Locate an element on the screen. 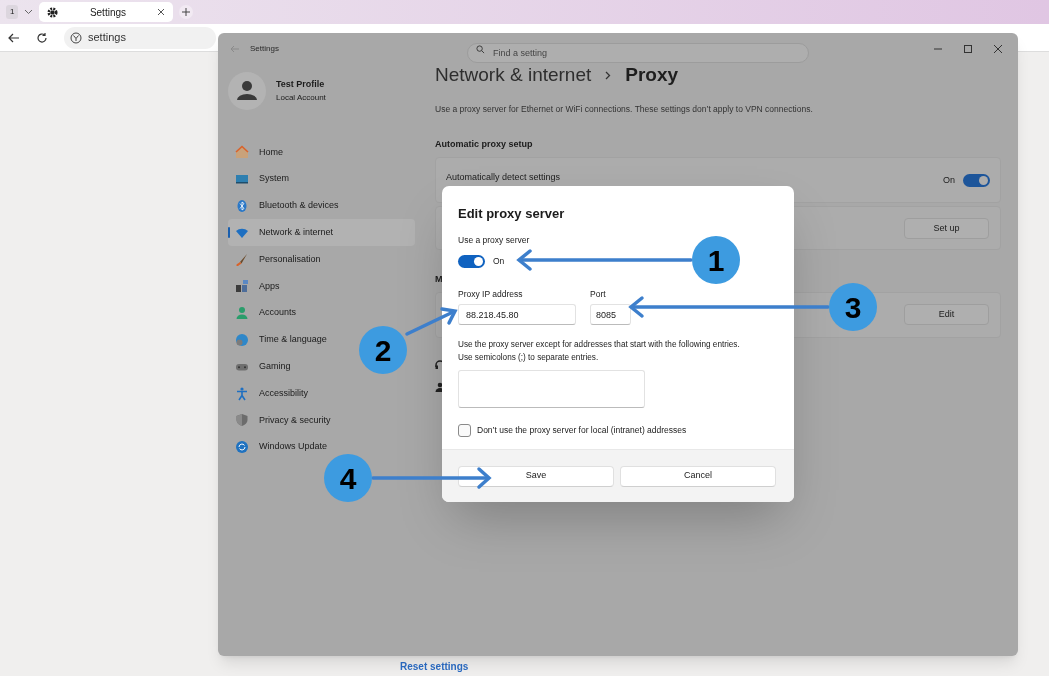 This screenshot has height=676, width=1049. back-icon is located at coordinates (14, 37).